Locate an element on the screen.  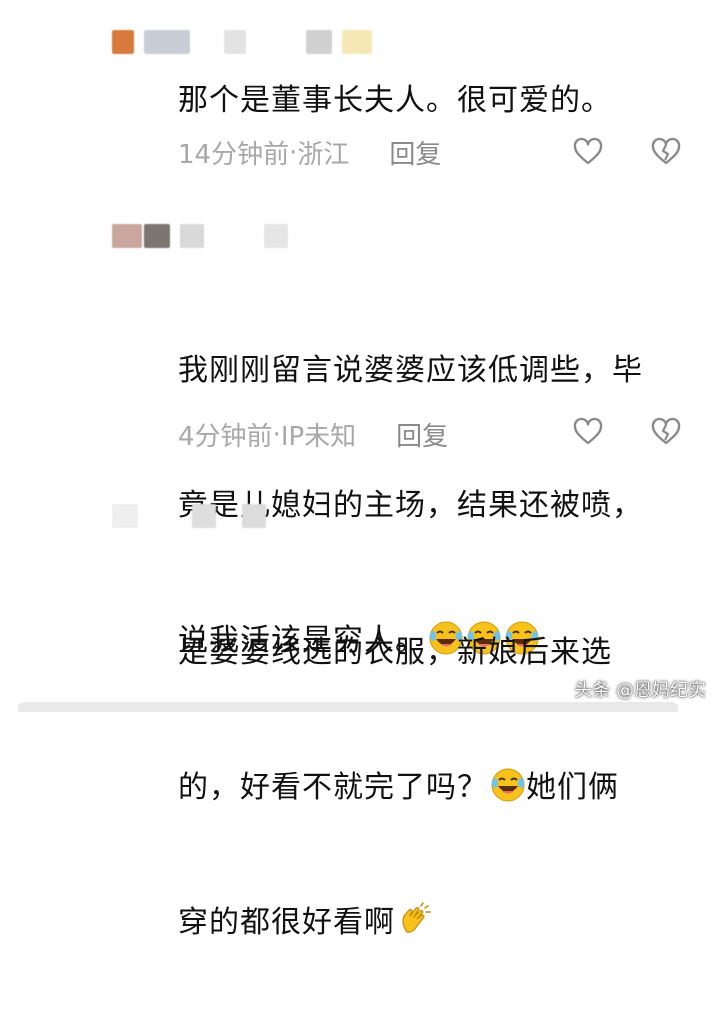
comment-line: 穿的都很好看啊 is located at coordinates (438, 922).